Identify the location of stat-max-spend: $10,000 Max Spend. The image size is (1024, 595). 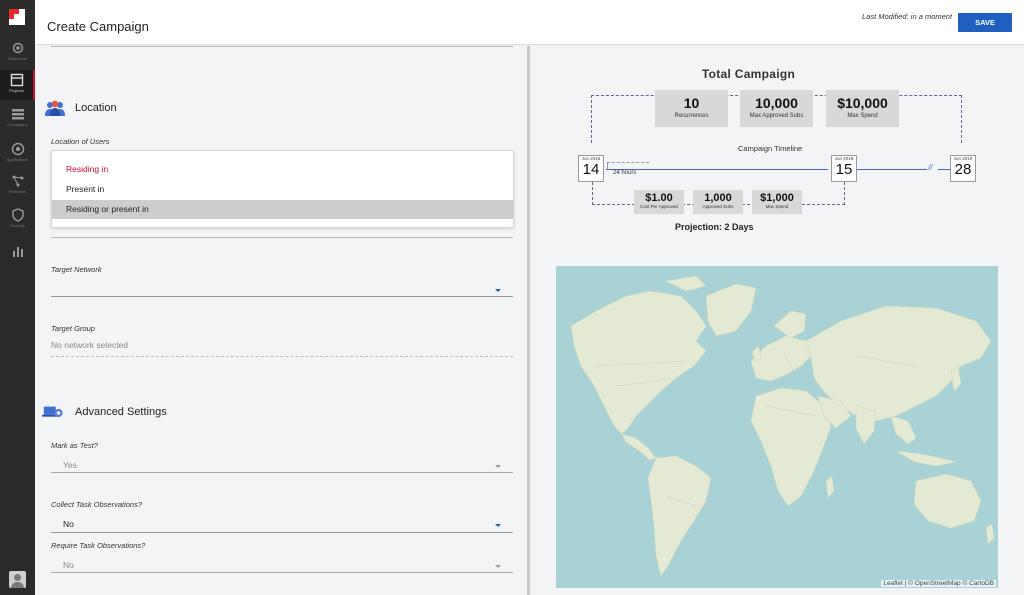
(862, 108).